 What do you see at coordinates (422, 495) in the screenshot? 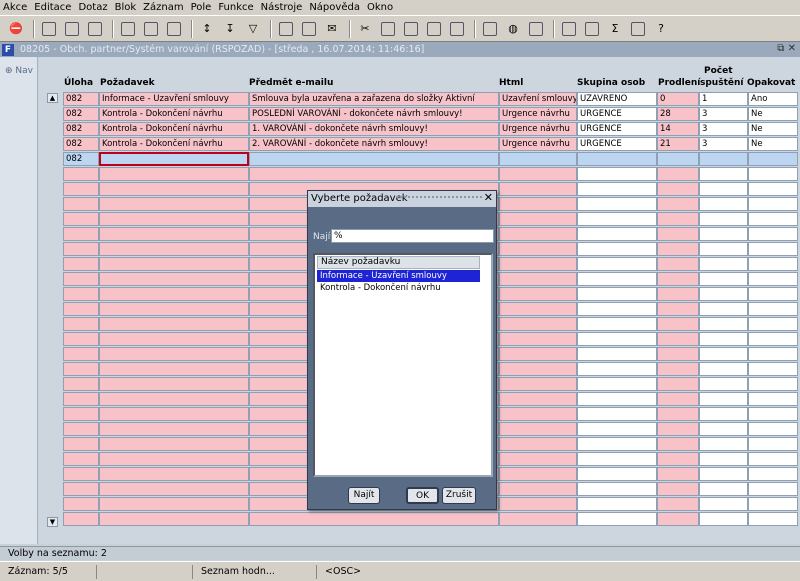
I see `ok-button: OK` at bounding box center [422, 495].